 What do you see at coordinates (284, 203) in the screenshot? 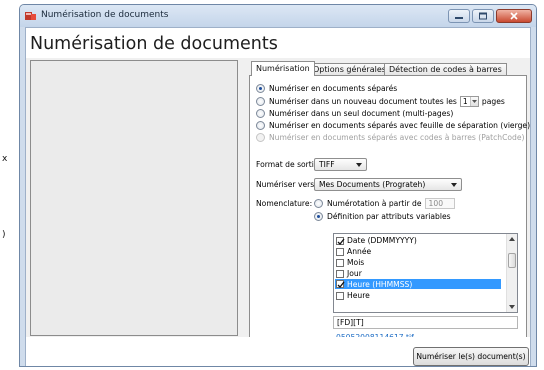
I see `nomenclature-label: Nomenclature:` at bounding box center [284, 203].